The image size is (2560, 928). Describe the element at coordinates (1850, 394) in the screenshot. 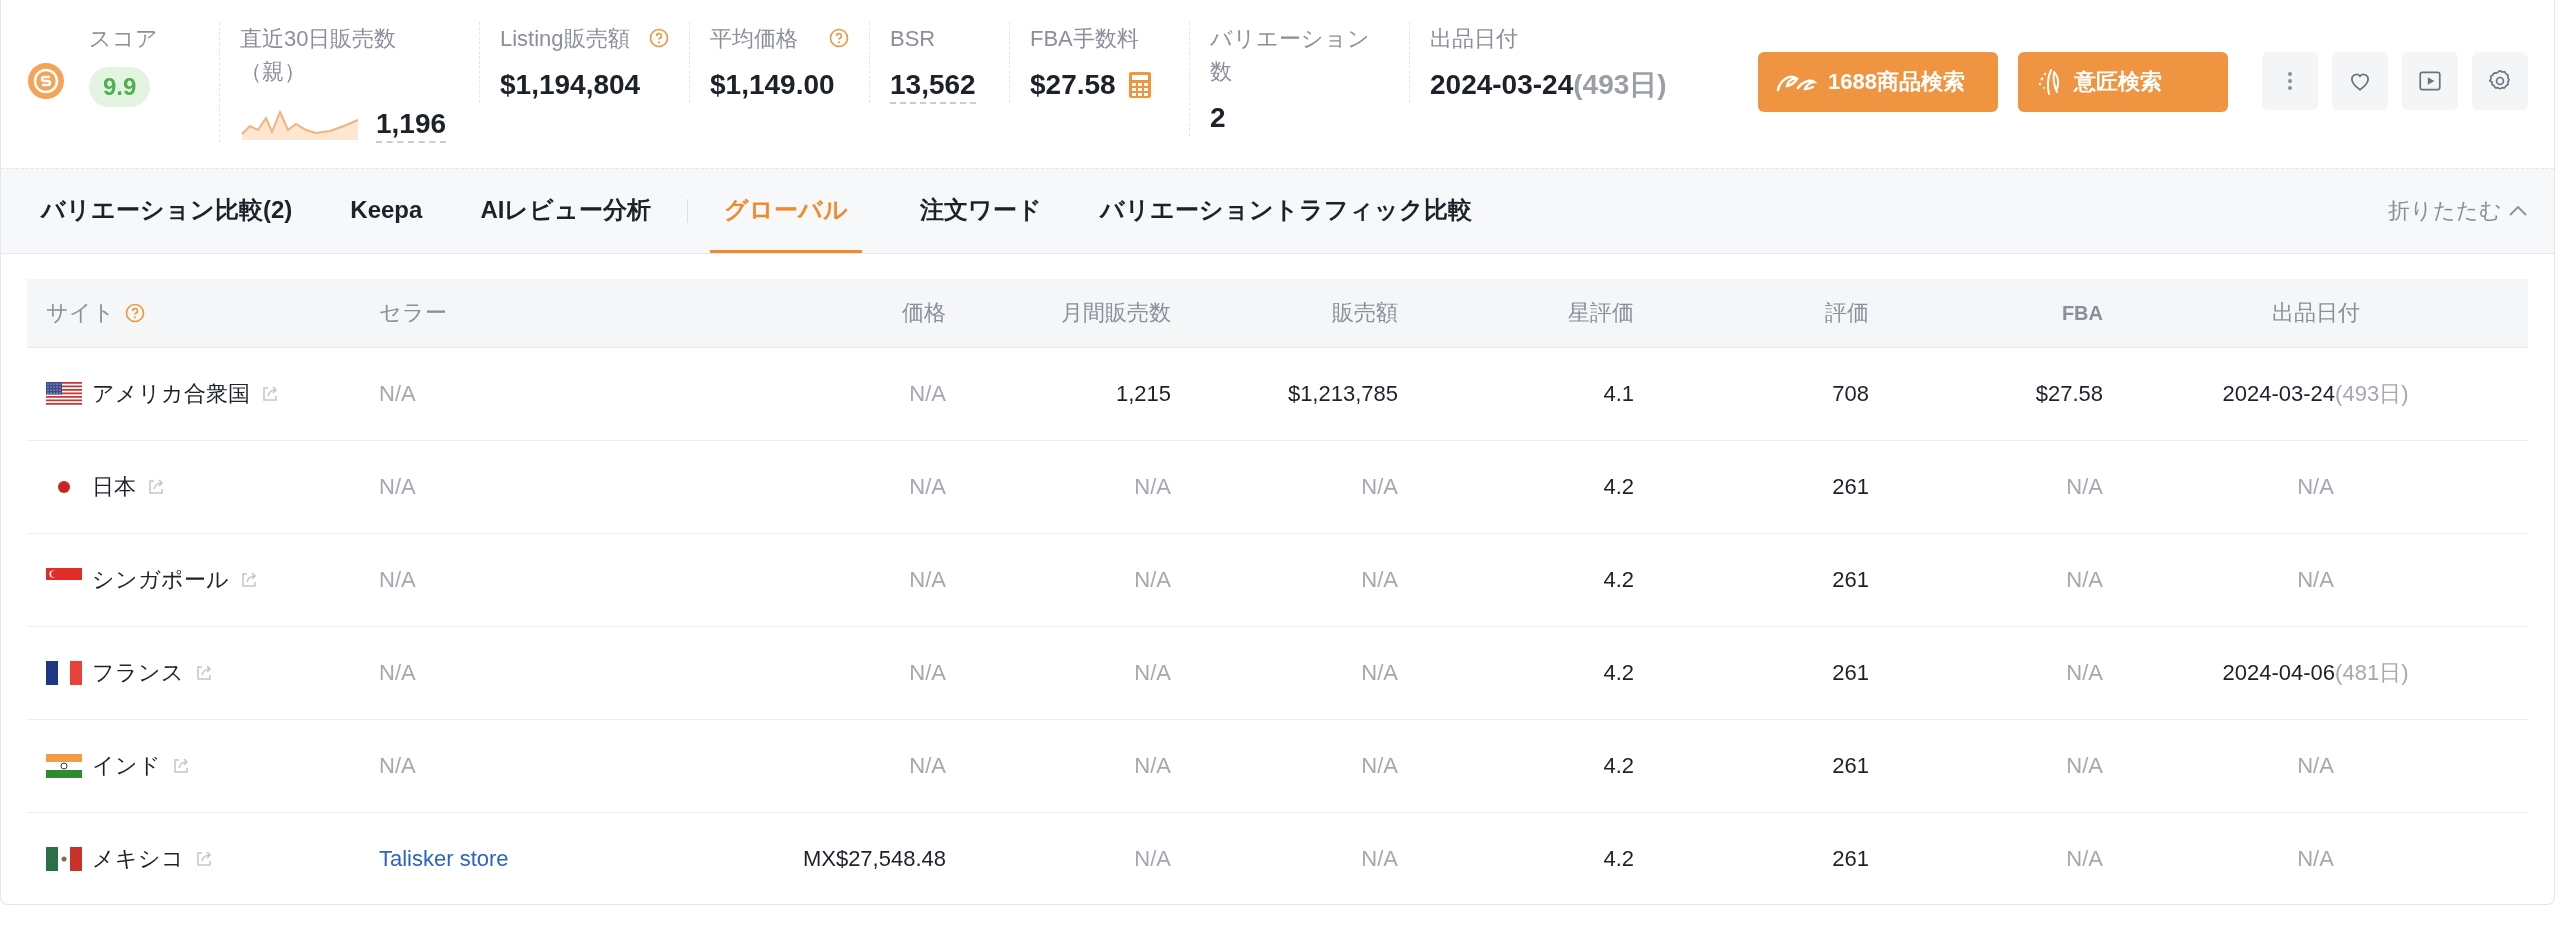

I see `table-cell: 708` at that location.